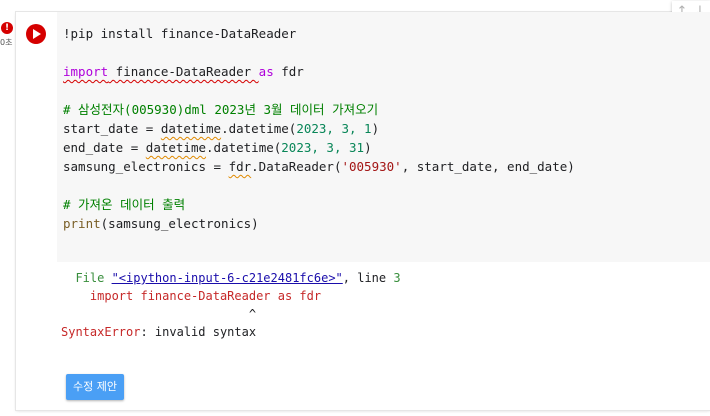 Image resolution: width=710 pixels, height=416 pixels. What do you see at coordinates (397, 278) in the screenshot?
I see `traceback-line-number: 3` at bounding box center [397, 278].